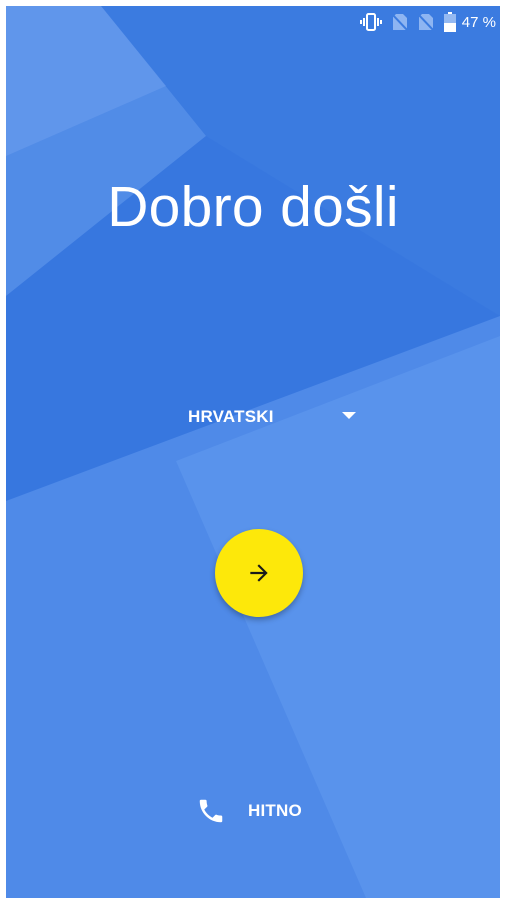 This screenshot has height=903, width=505. I want to click on welcome-title: Dobro došli, so click(253, 207).